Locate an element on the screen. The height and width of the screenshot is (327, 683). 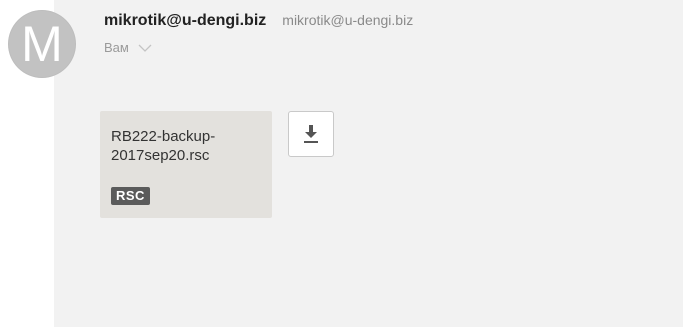
attachment-filename: RB222-backup- 2017sep20.rsc is located at coordinates (163, 146).